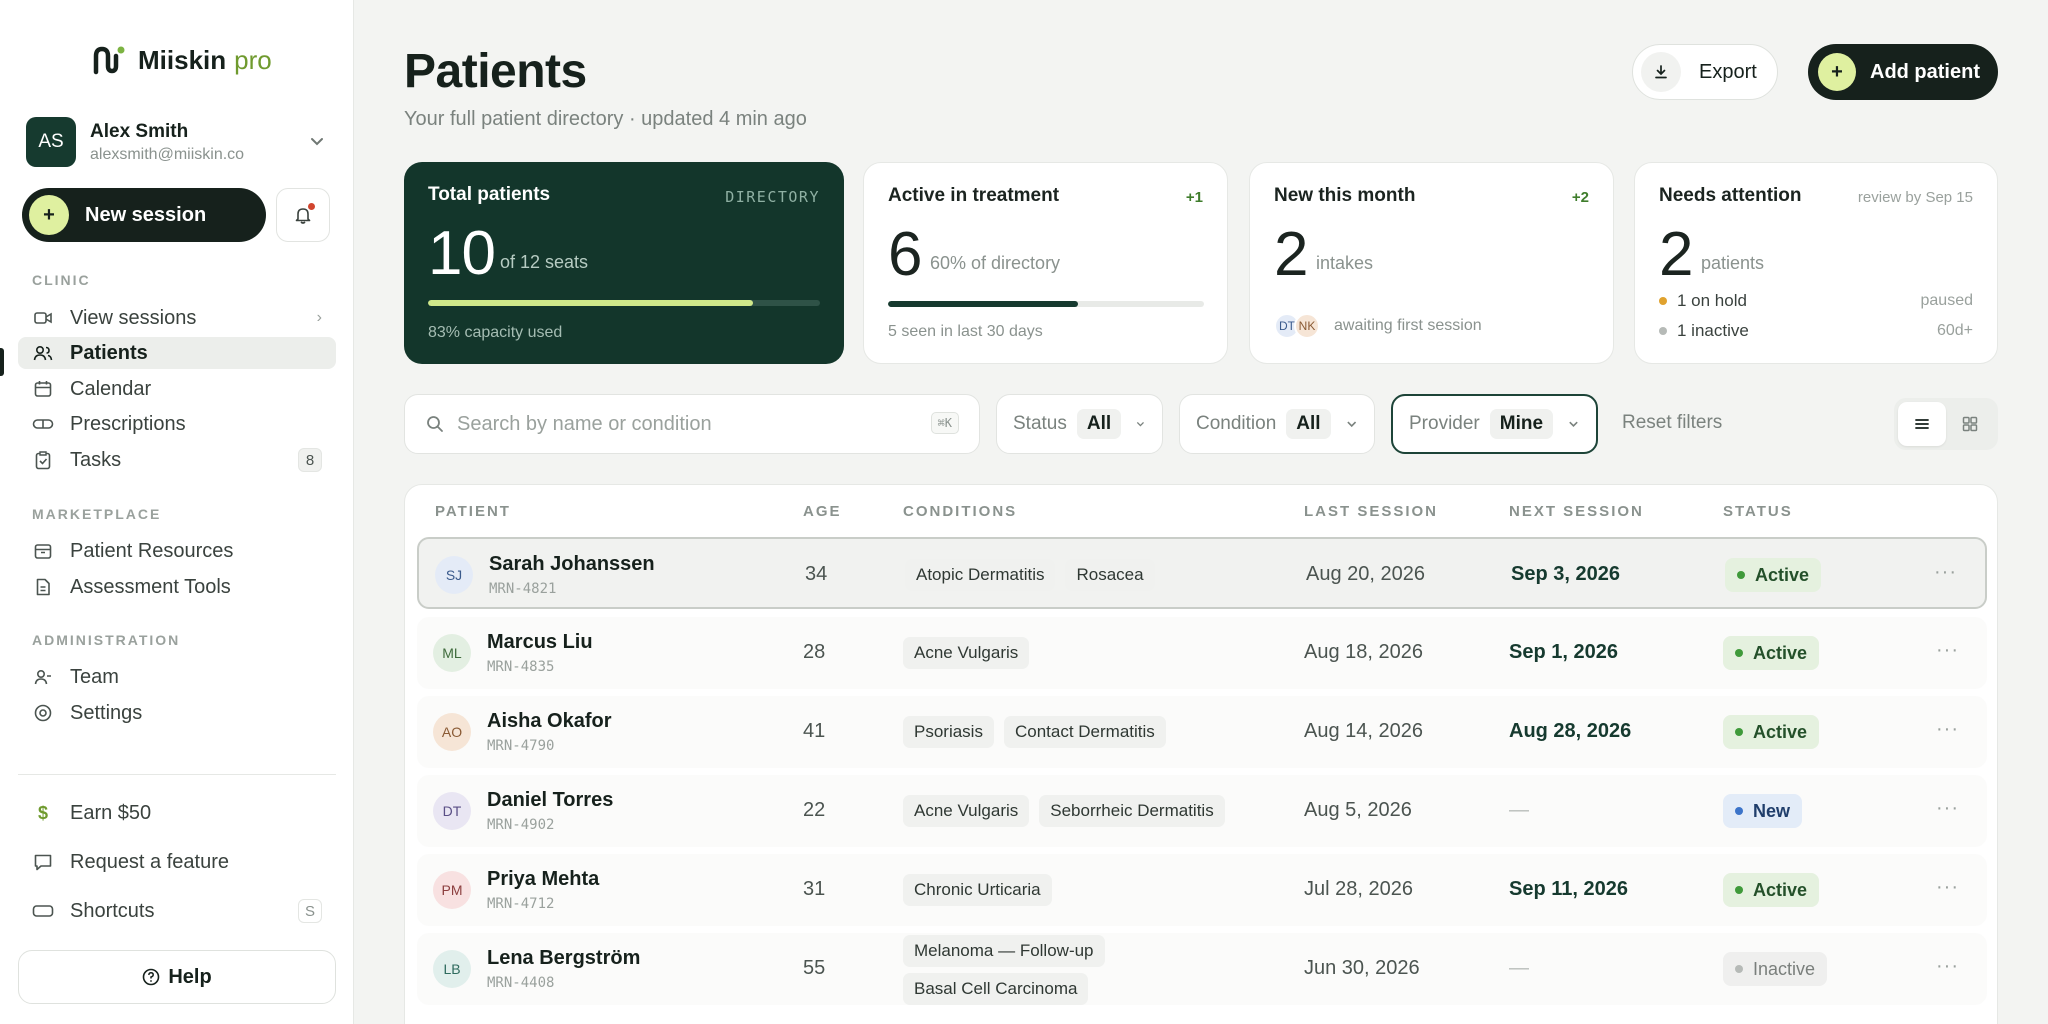 This screenshot has height=1024, width=2048. Describe the element at coordinates (177, 713) in the screenshot. I see `nav-item-settings: Settings` at that location.